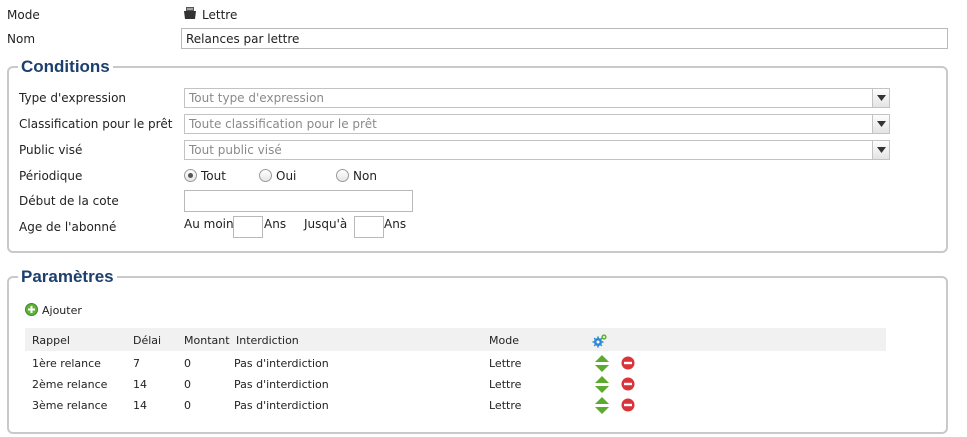  I want to click on public-select: Tout public visé, so click(537, 150).